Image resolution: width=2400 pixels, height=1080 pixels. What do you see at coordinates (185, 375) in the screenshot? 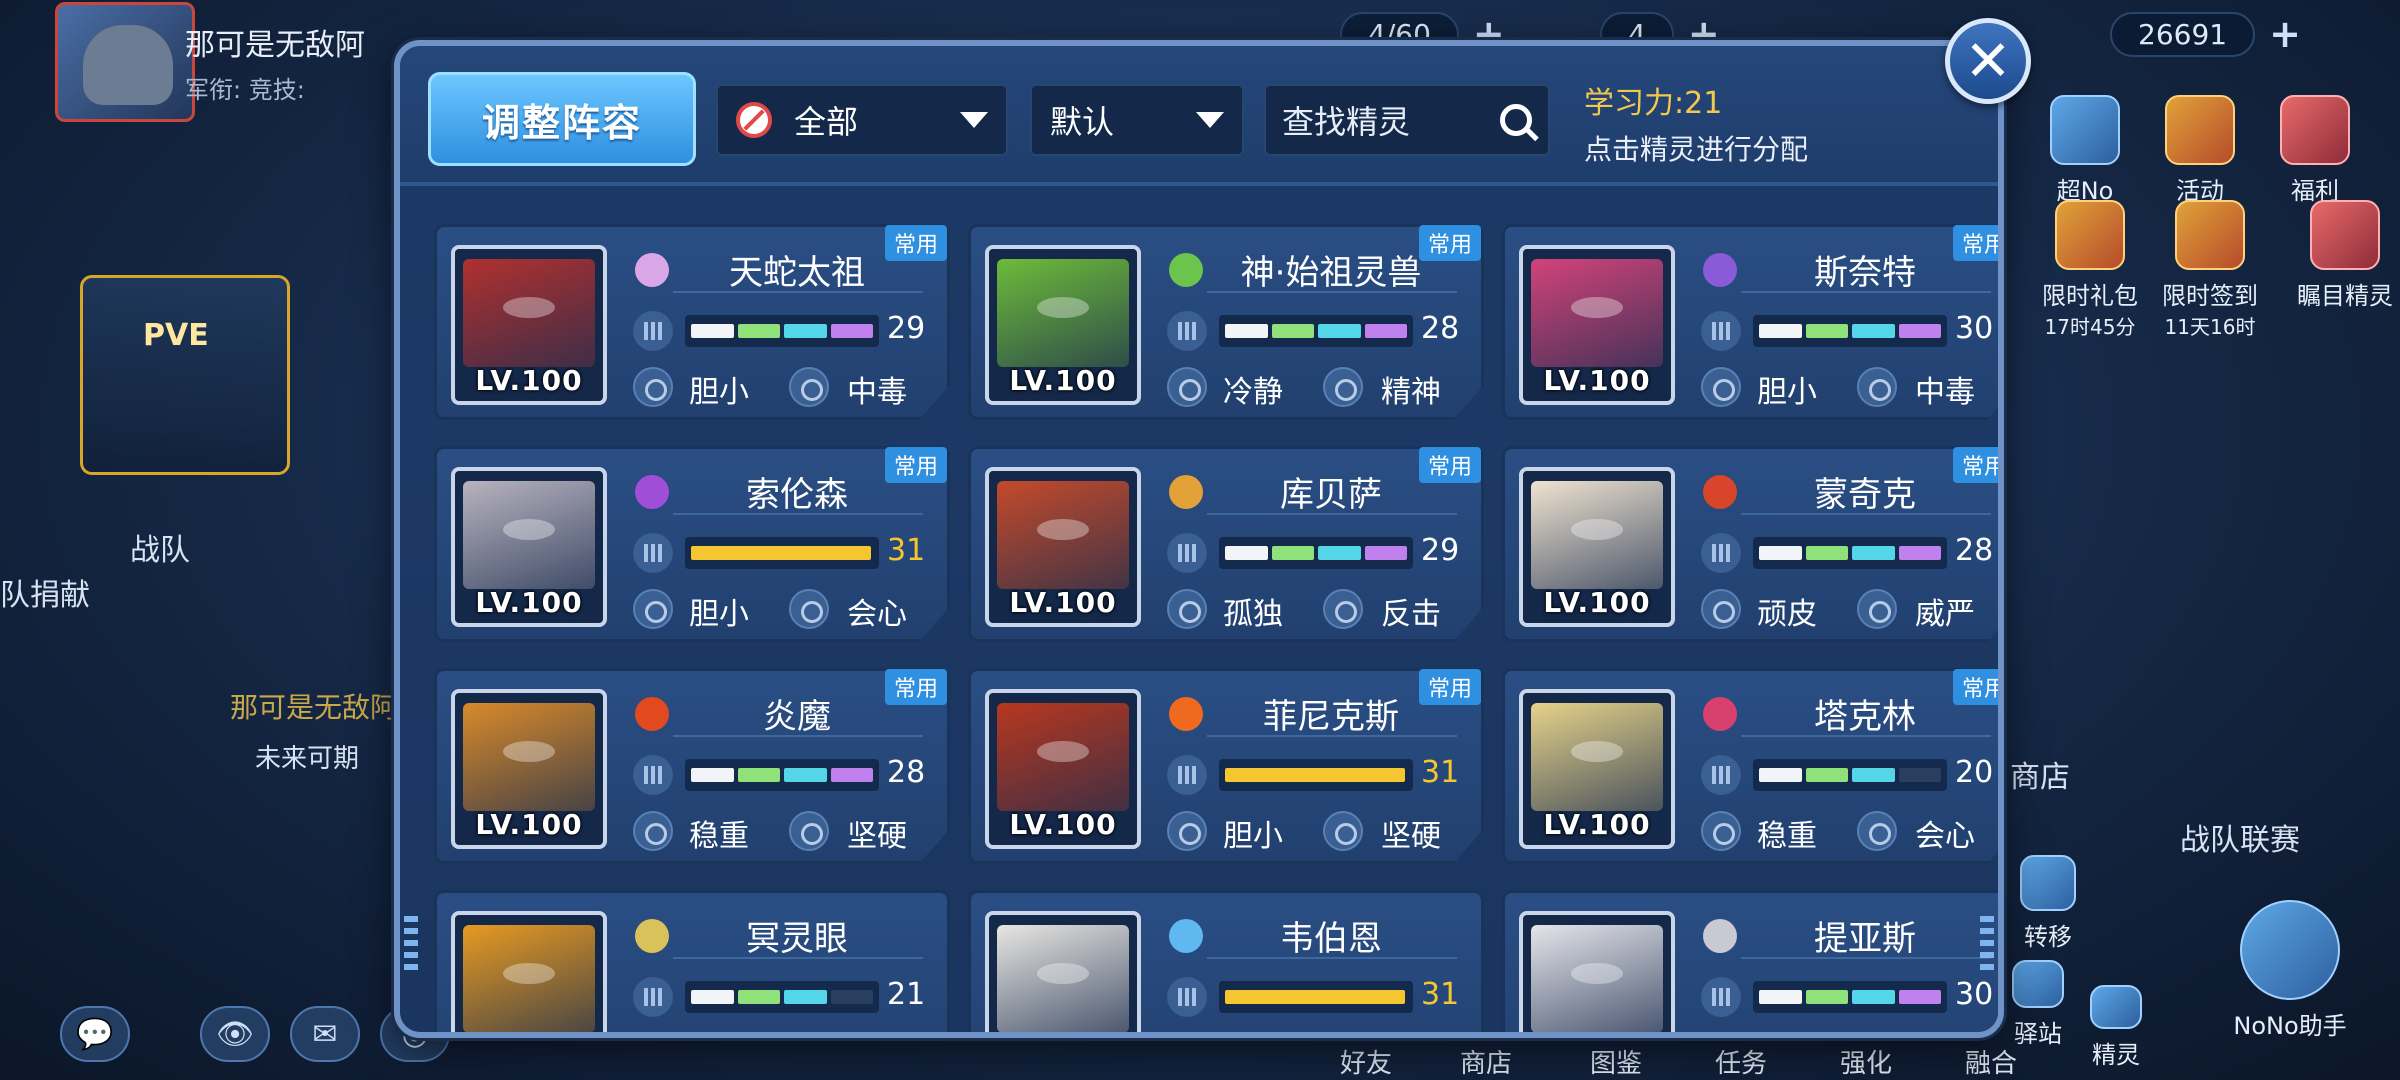
I see `pve-portal: PVE` at bounding box center [185, 375].